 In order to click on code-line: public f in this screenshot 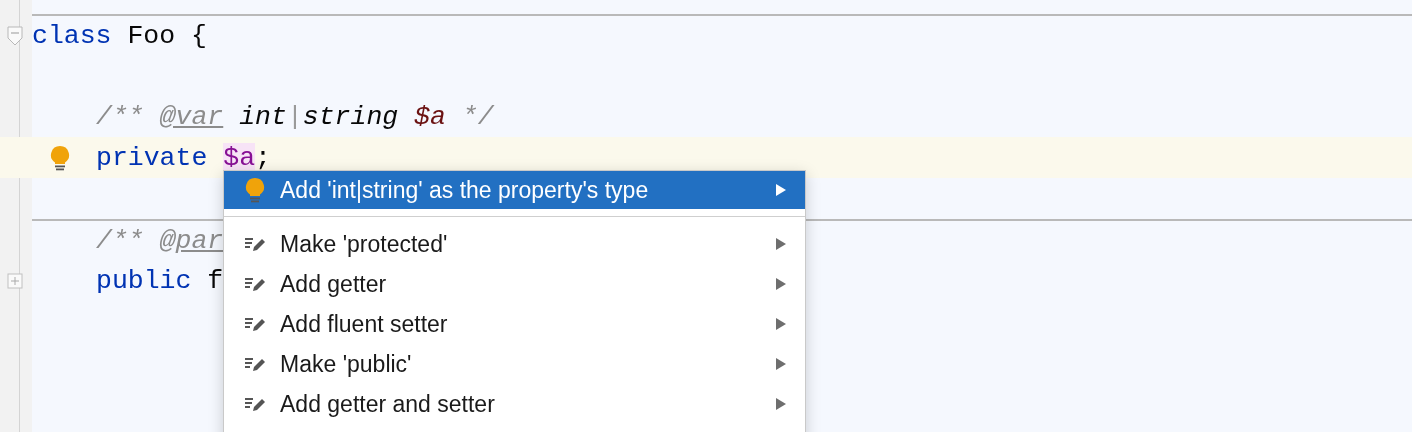, I will do `click(159, 280)`.